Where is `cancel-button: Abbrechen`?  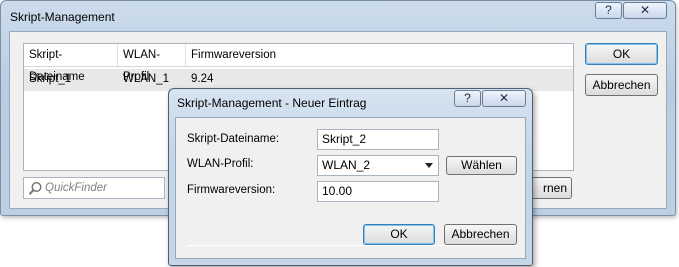 cancel-button: Abbrechen is located at coordinates (621, 85).